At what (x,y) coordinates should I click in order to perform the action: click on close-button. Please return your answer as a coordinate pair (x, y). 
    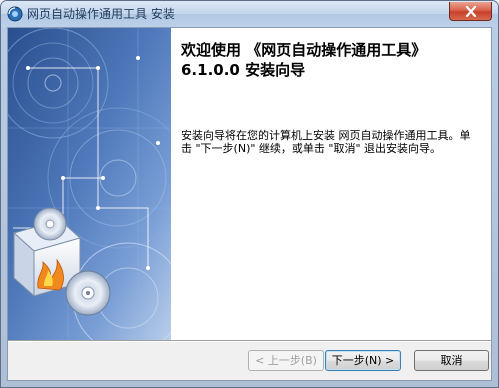
    Looking at the image, I should click on (470, 11).